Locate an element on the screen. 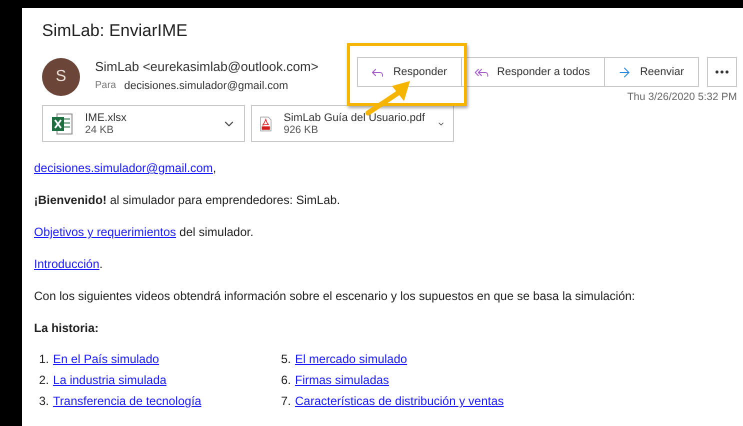 The image size is (743, 426). body-text: , is located at coordinates (214, 168).